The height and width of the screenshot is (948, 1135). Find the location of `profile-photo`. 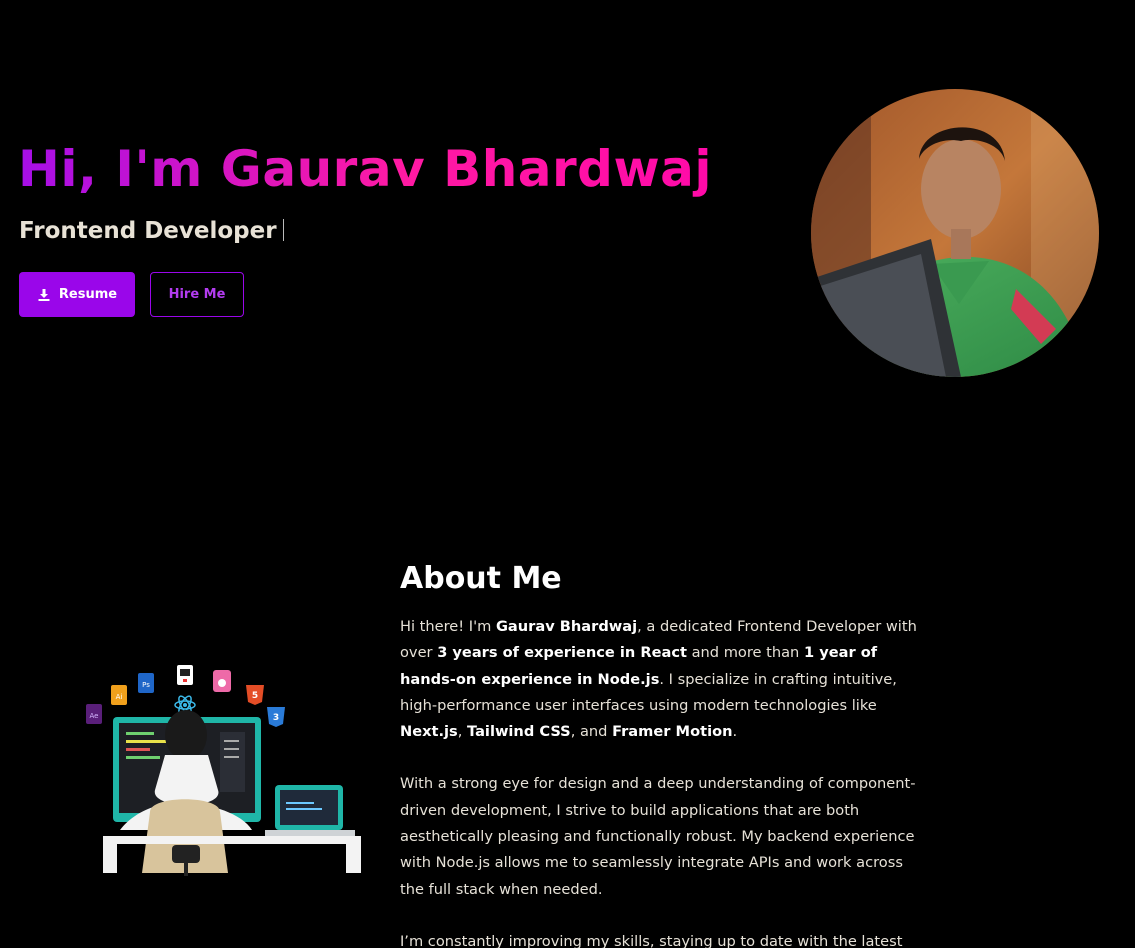

profile-photo is located at coordinates (955, 233).